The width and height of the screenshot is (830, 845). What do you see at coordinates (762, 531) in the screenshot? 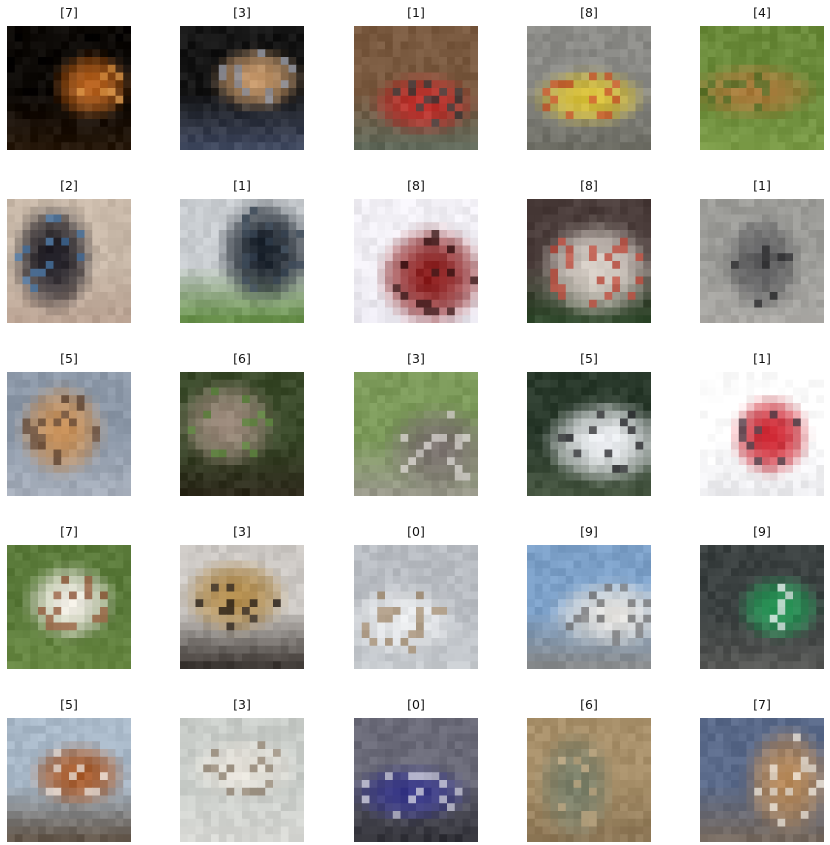
I see `class-label: [9]` at bounding box center [762, 531].